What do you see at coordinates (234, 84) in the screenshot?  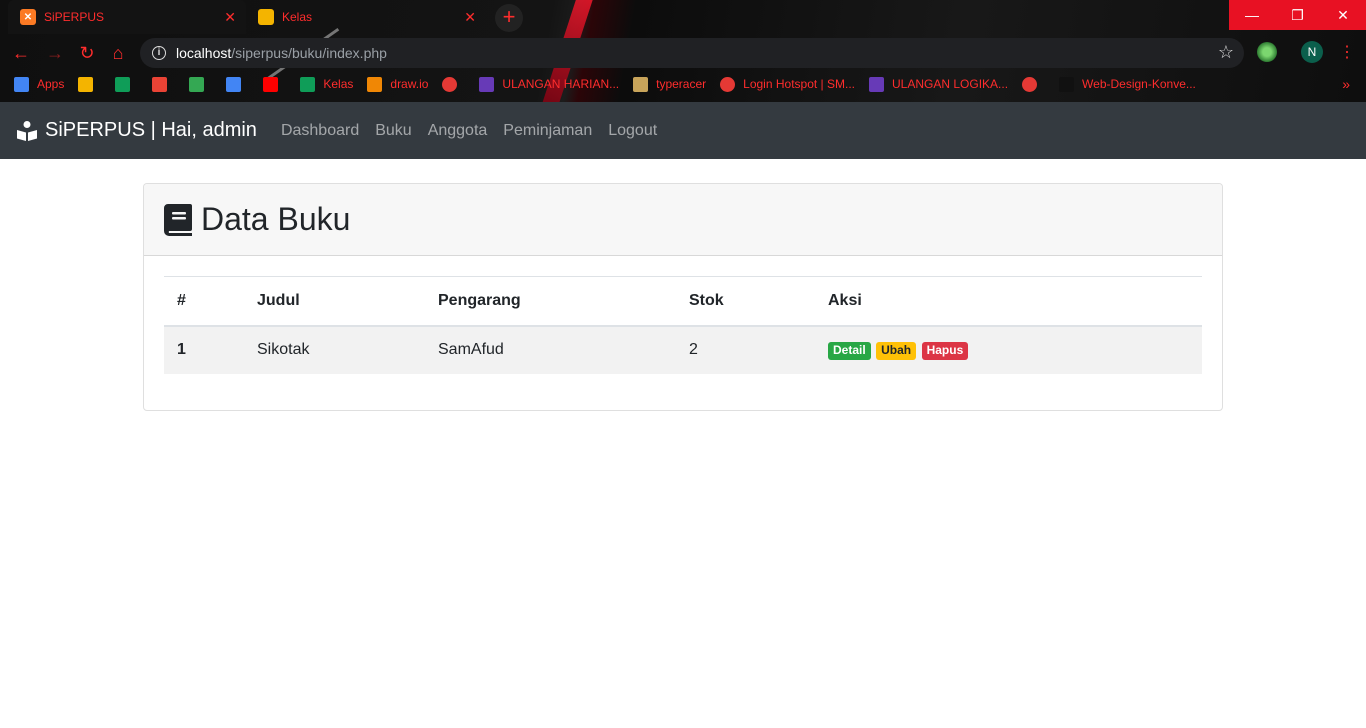 I see `docs-icon` at bounding box center [234, 84].